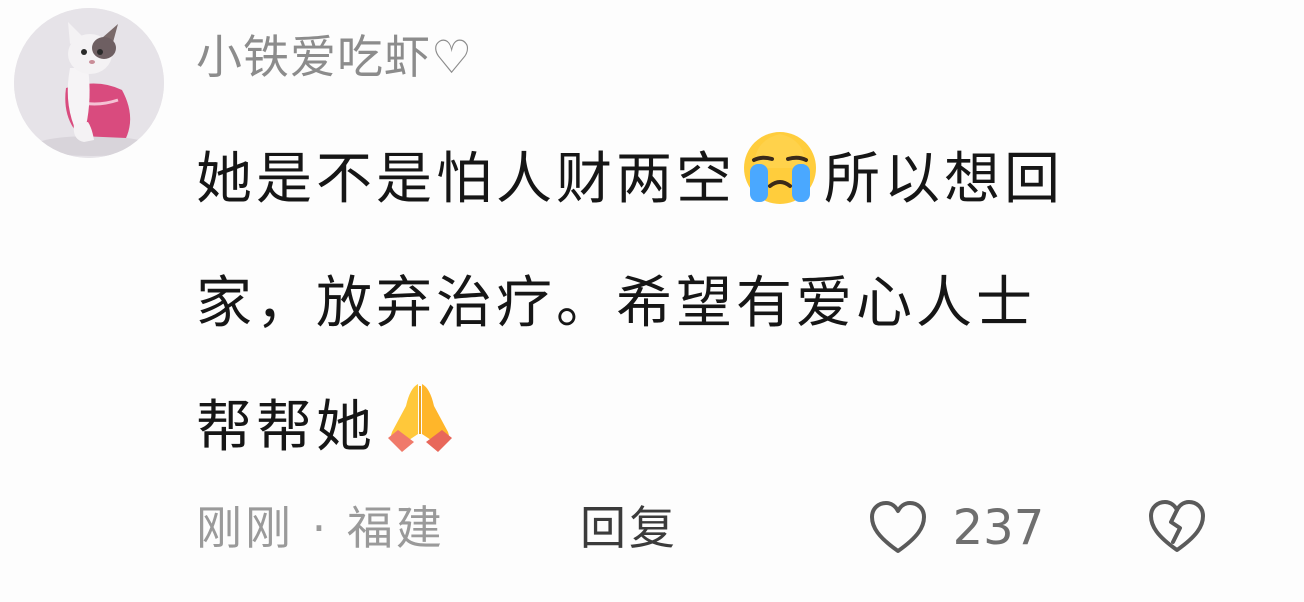  What do you see at coordinates (998, 527) in the screenshot?
I see `like-count: 237` at bounding box center [998, 527].